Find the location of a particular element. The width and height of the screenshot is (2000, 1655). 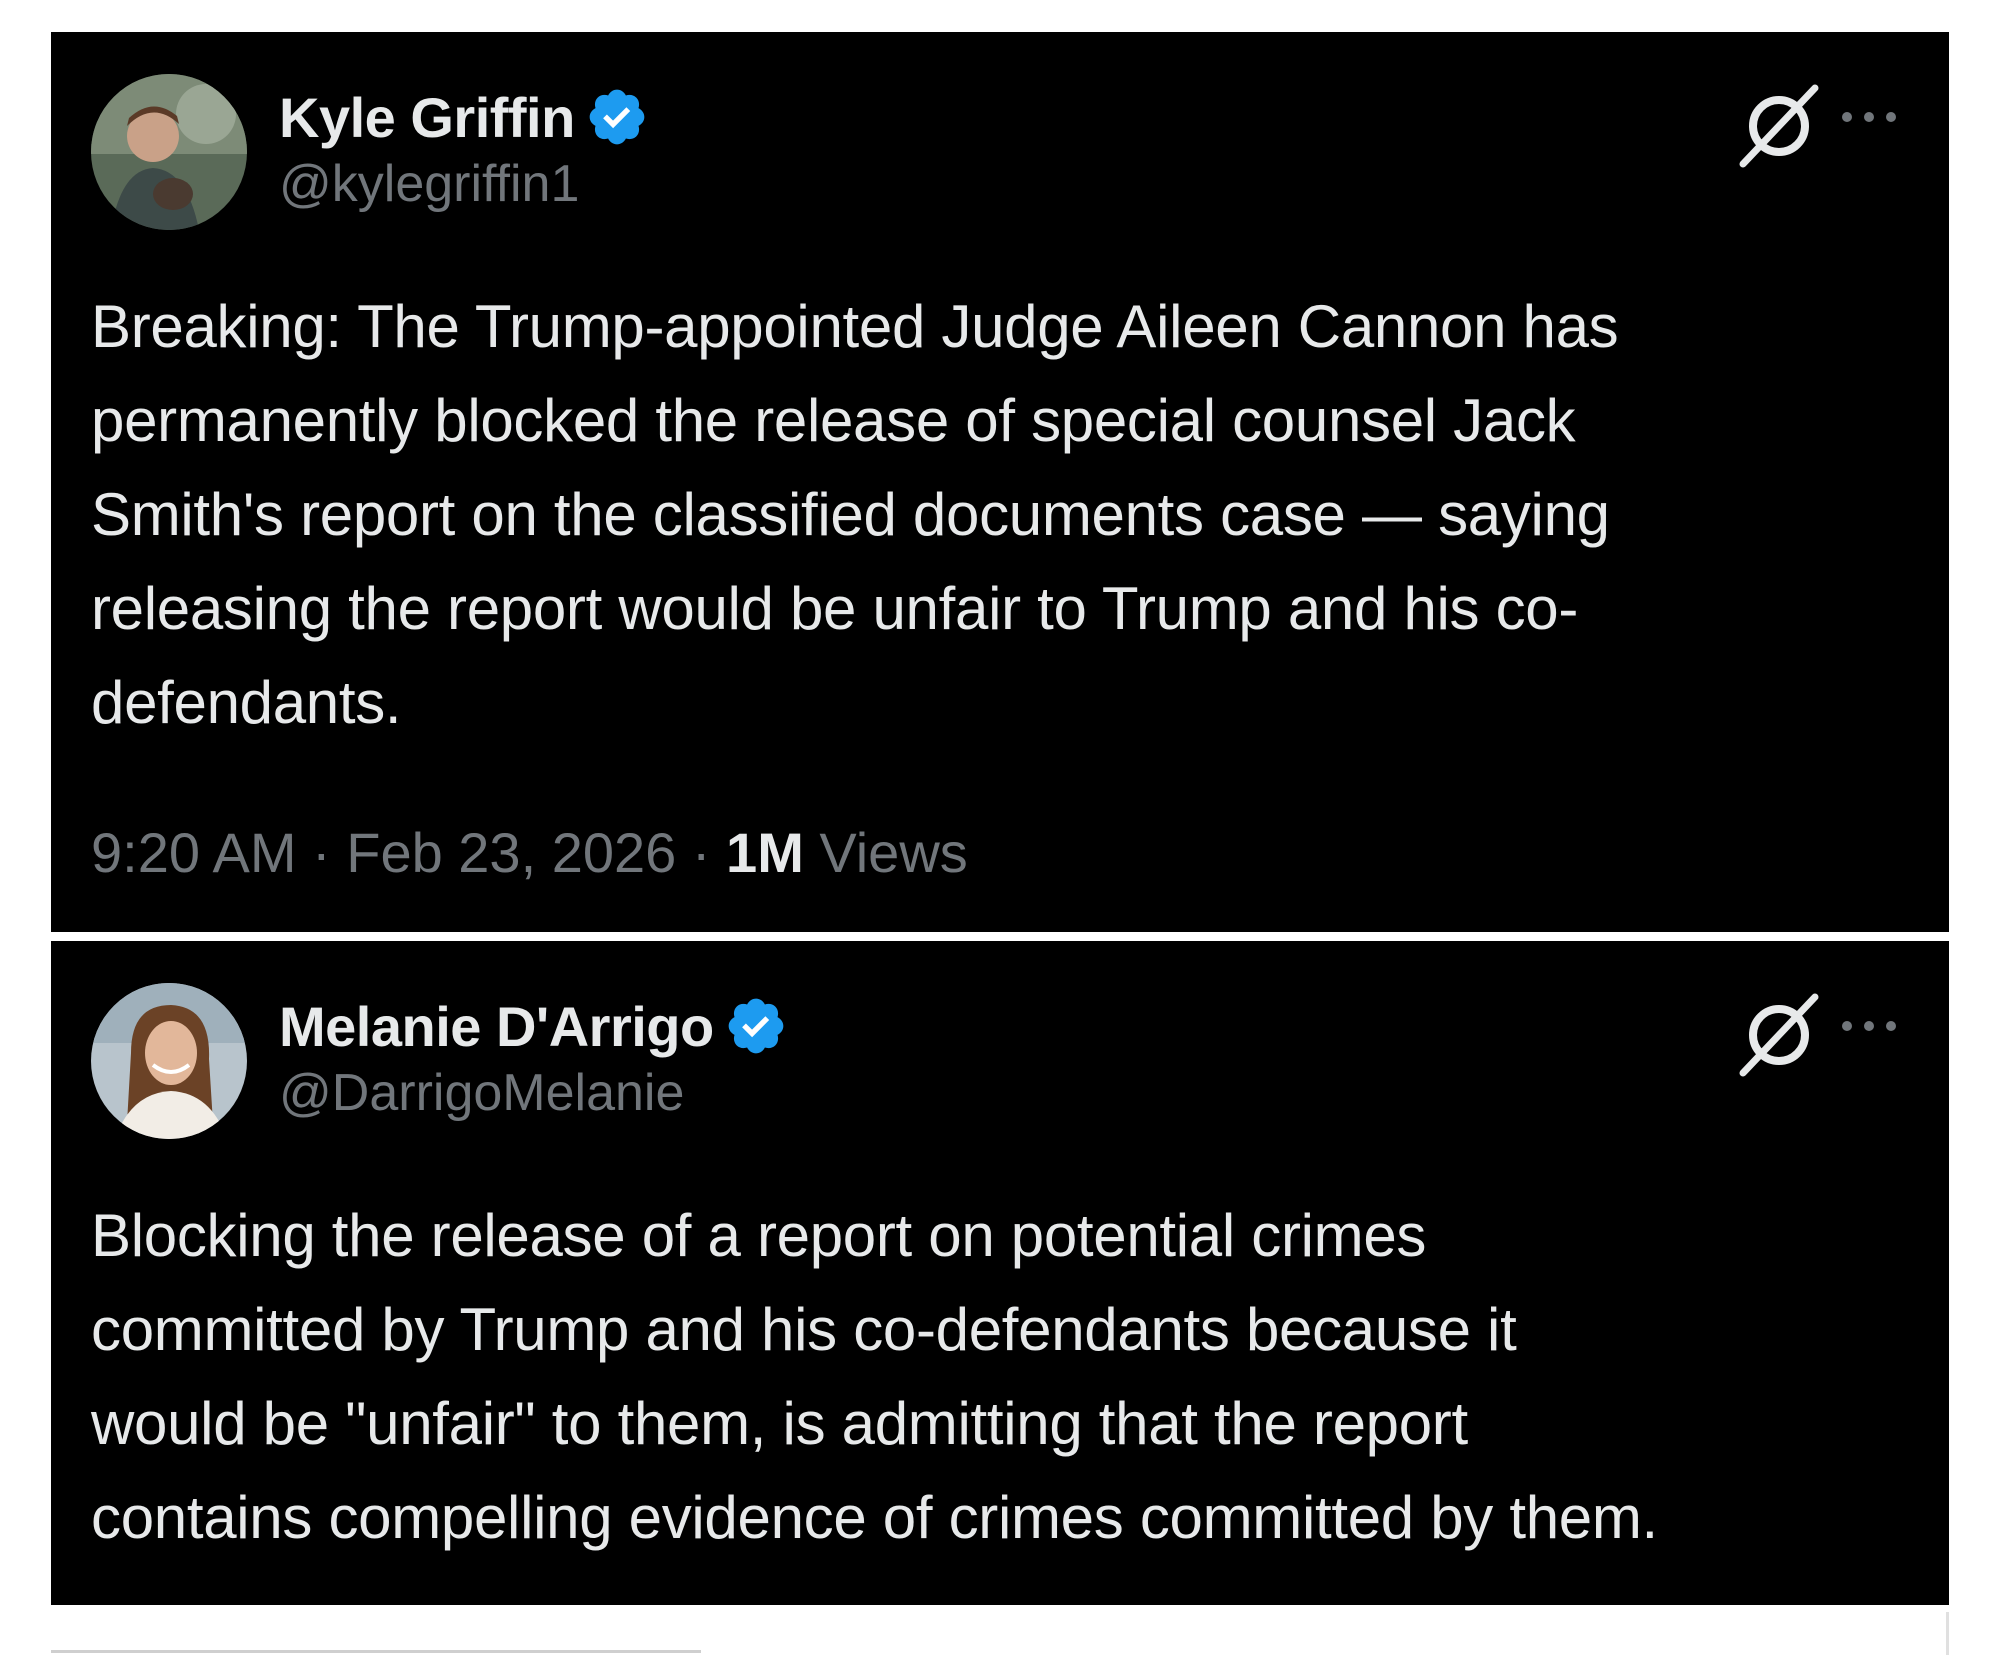

cropped-next-card is located at coordinates (1000, 1633).